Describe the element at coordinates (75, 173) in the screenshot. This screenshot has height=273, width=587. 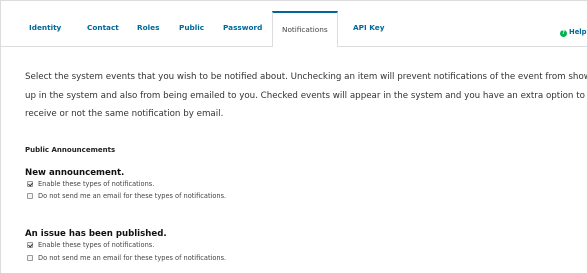
I see `group-title-new-announcement: New announcement.` at that location.